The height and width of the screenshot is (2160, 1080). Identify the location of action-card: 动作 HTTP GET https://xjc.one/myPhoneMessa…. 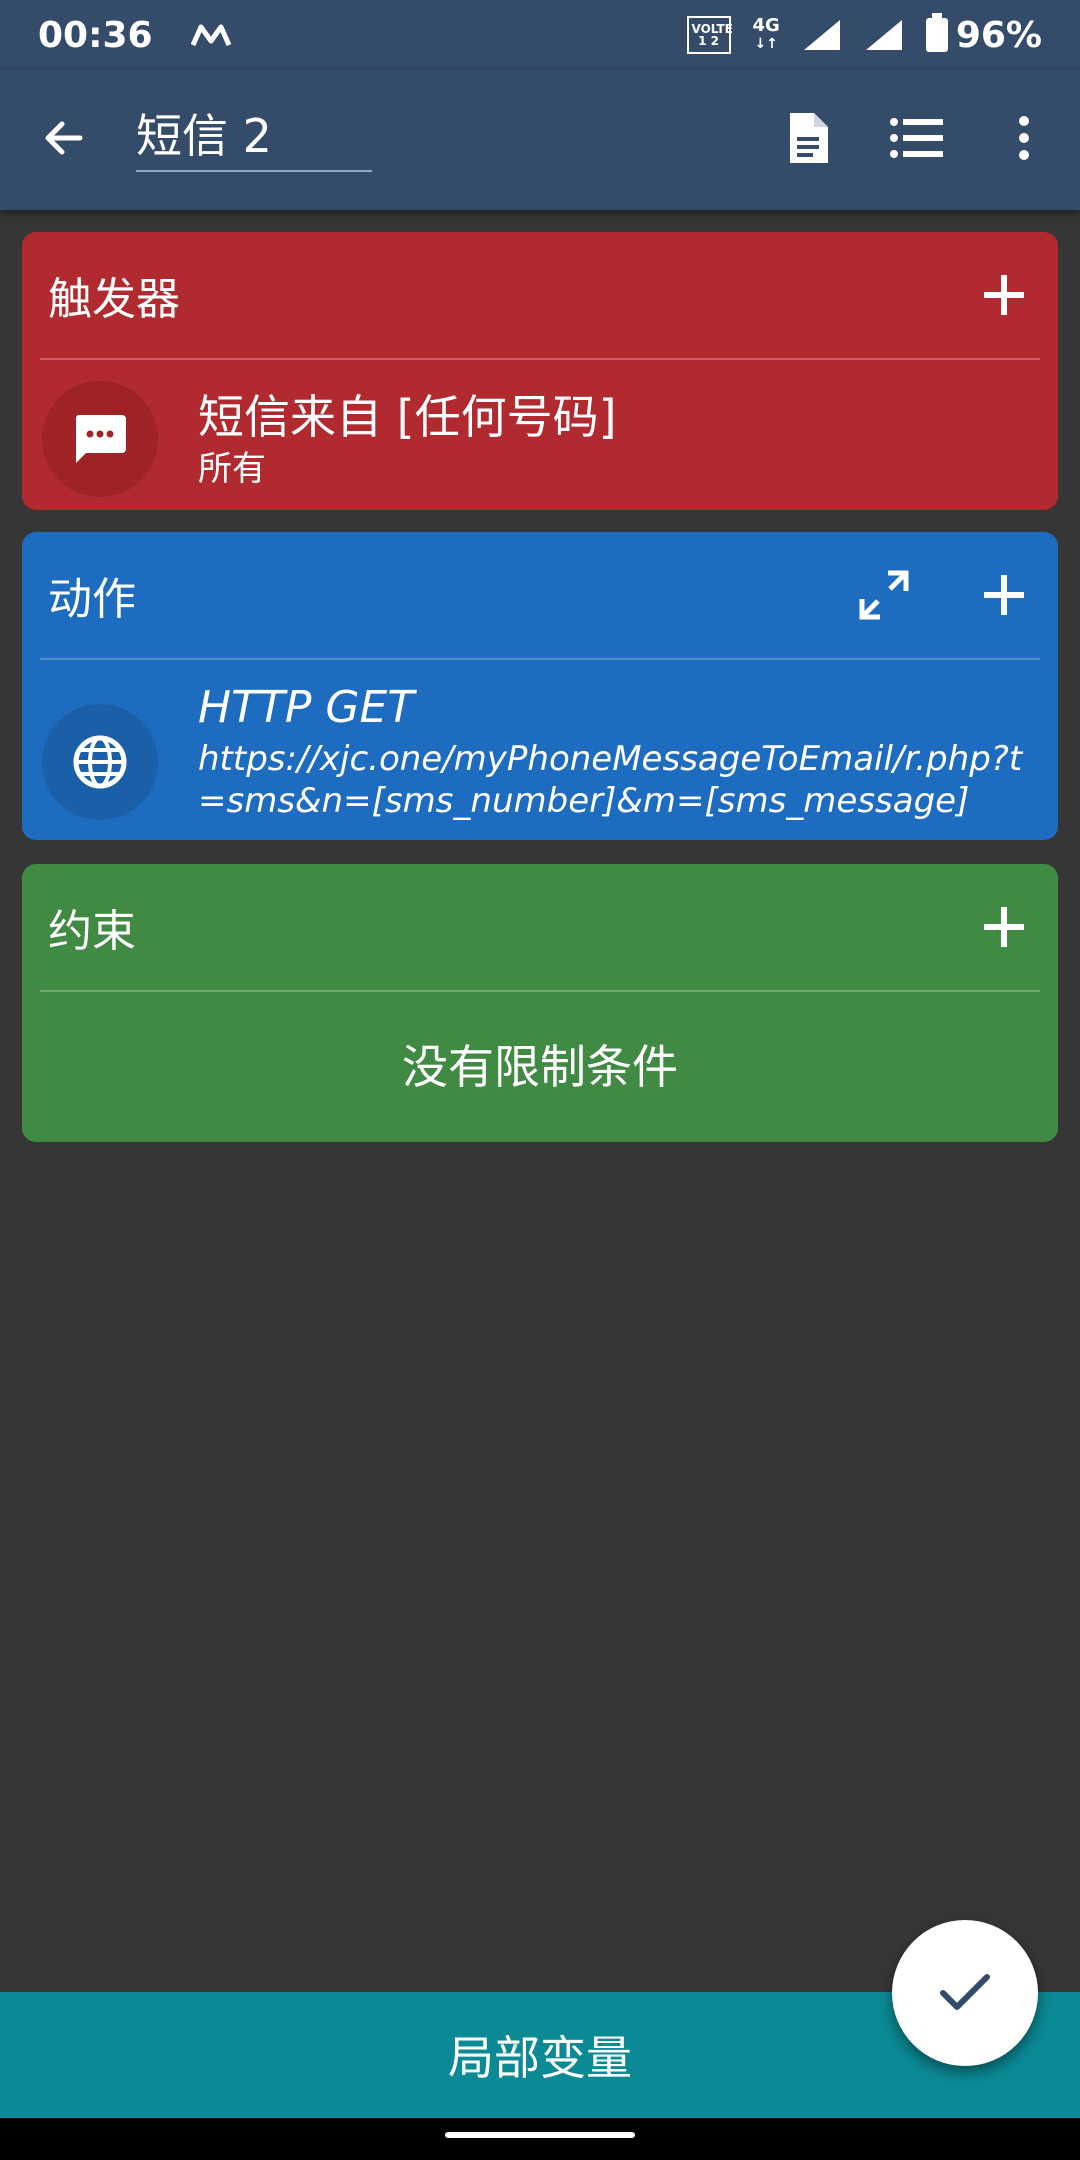
(540, 686).